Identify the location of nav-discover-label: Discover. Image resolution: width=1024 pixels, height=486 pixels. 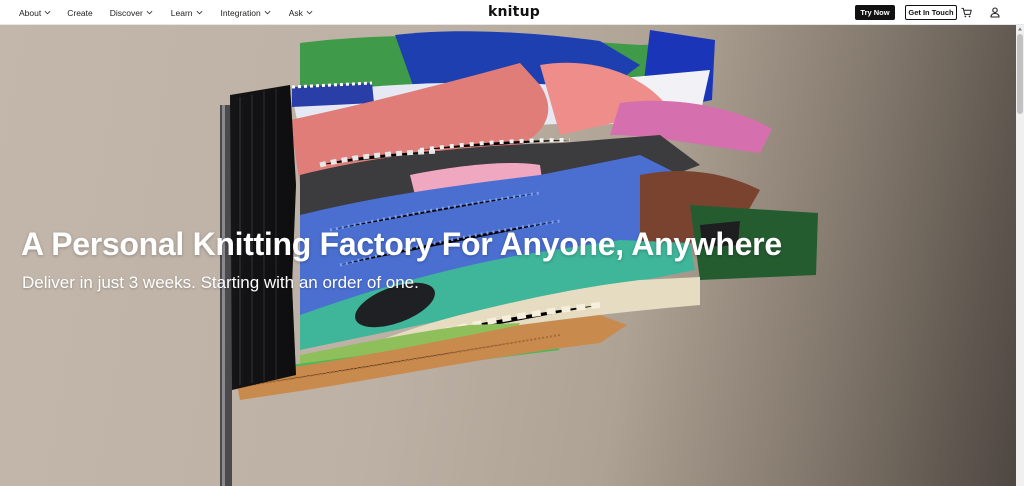
(126, 12).